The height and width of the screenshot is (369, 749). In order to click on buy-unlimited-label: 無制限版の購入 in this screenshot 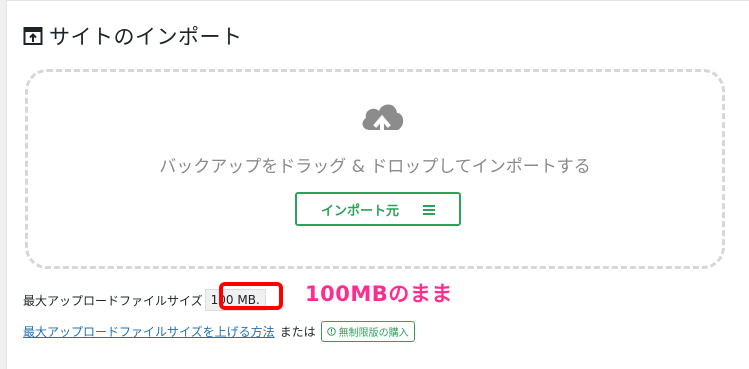, I will do `click(373, 333)`.